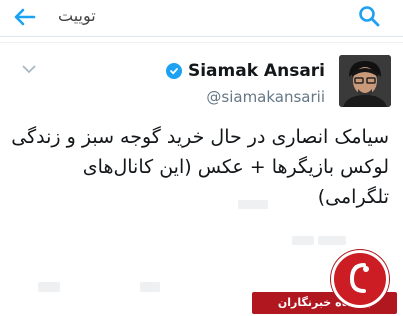 The height and width of the screenshot is (316, 403). Describe the element at coordinates (322, 283) in the screenshot. I see `watermark: باشگاه خبرنگاران` at that location.